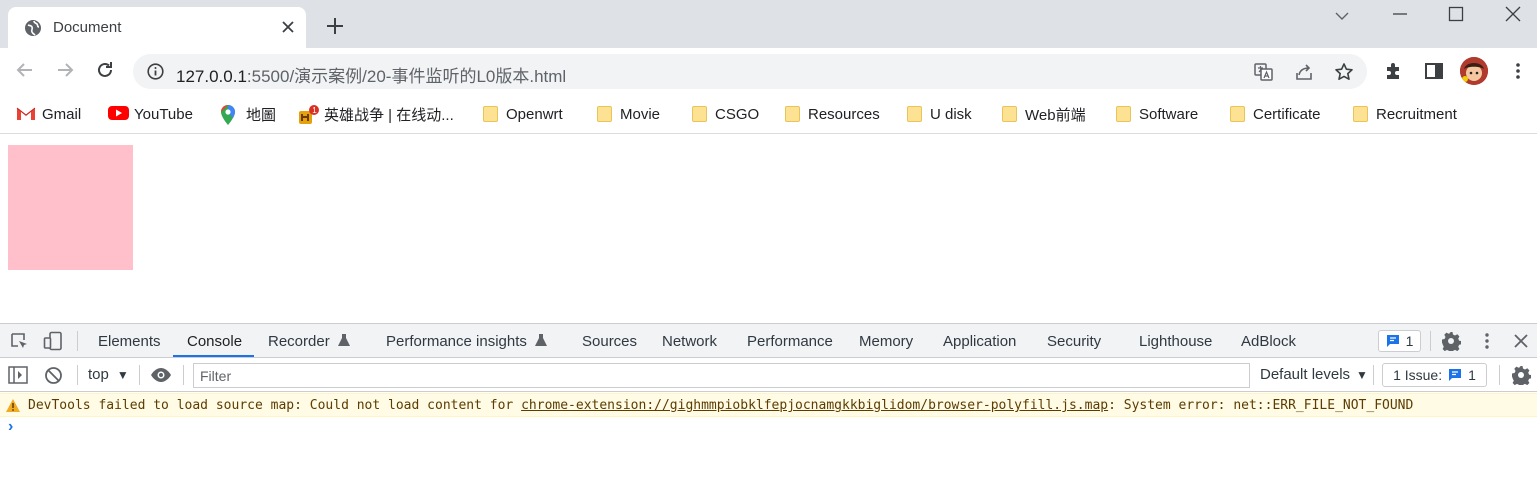 The image size is (1537, 487). Describe the element at coordinates (48, 114) in the screenshot. I see `bookmark-gmail: Gmail` at that location.